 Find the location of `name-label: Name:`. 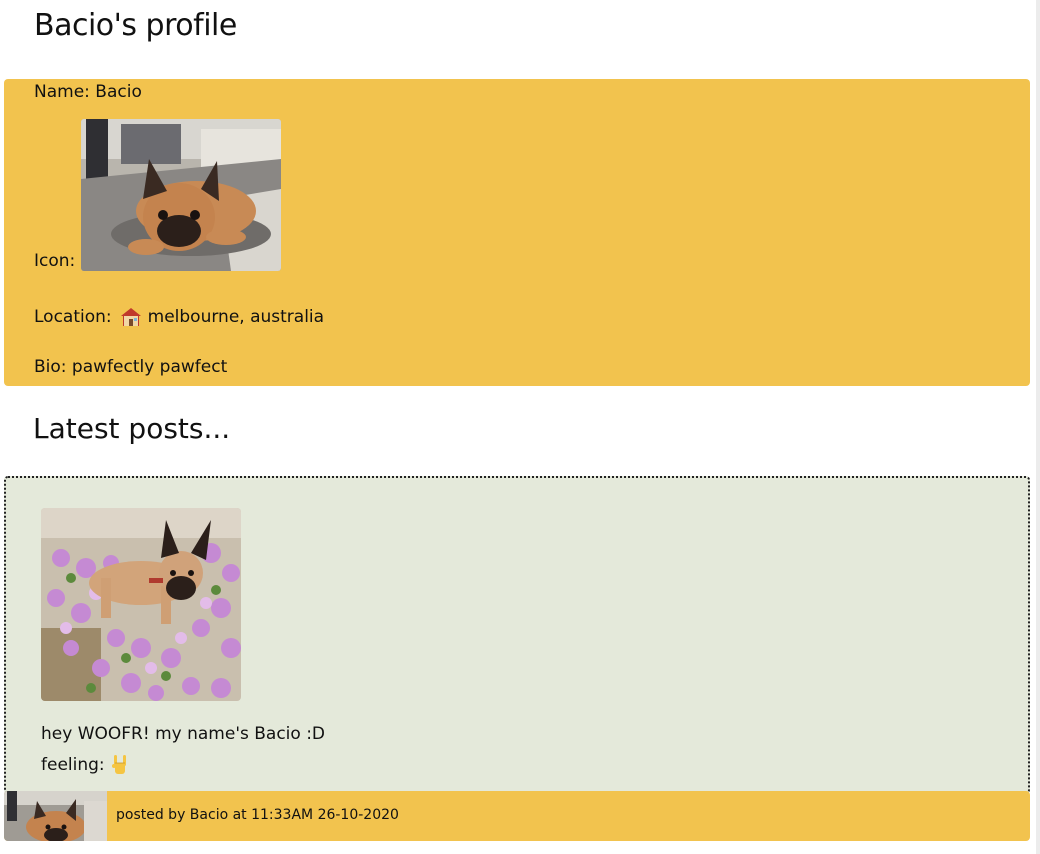

name-label: Name: is located at coordinates (62, 92).